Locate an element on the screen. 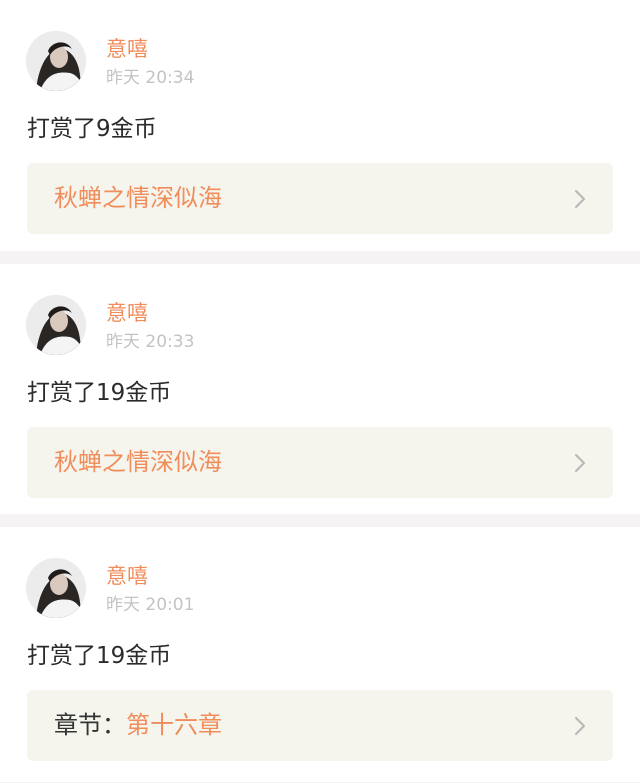 The height and width of the screenshot is (783, 640). timestamp: 昨天 20:33 is located at coordinates (150, 342).